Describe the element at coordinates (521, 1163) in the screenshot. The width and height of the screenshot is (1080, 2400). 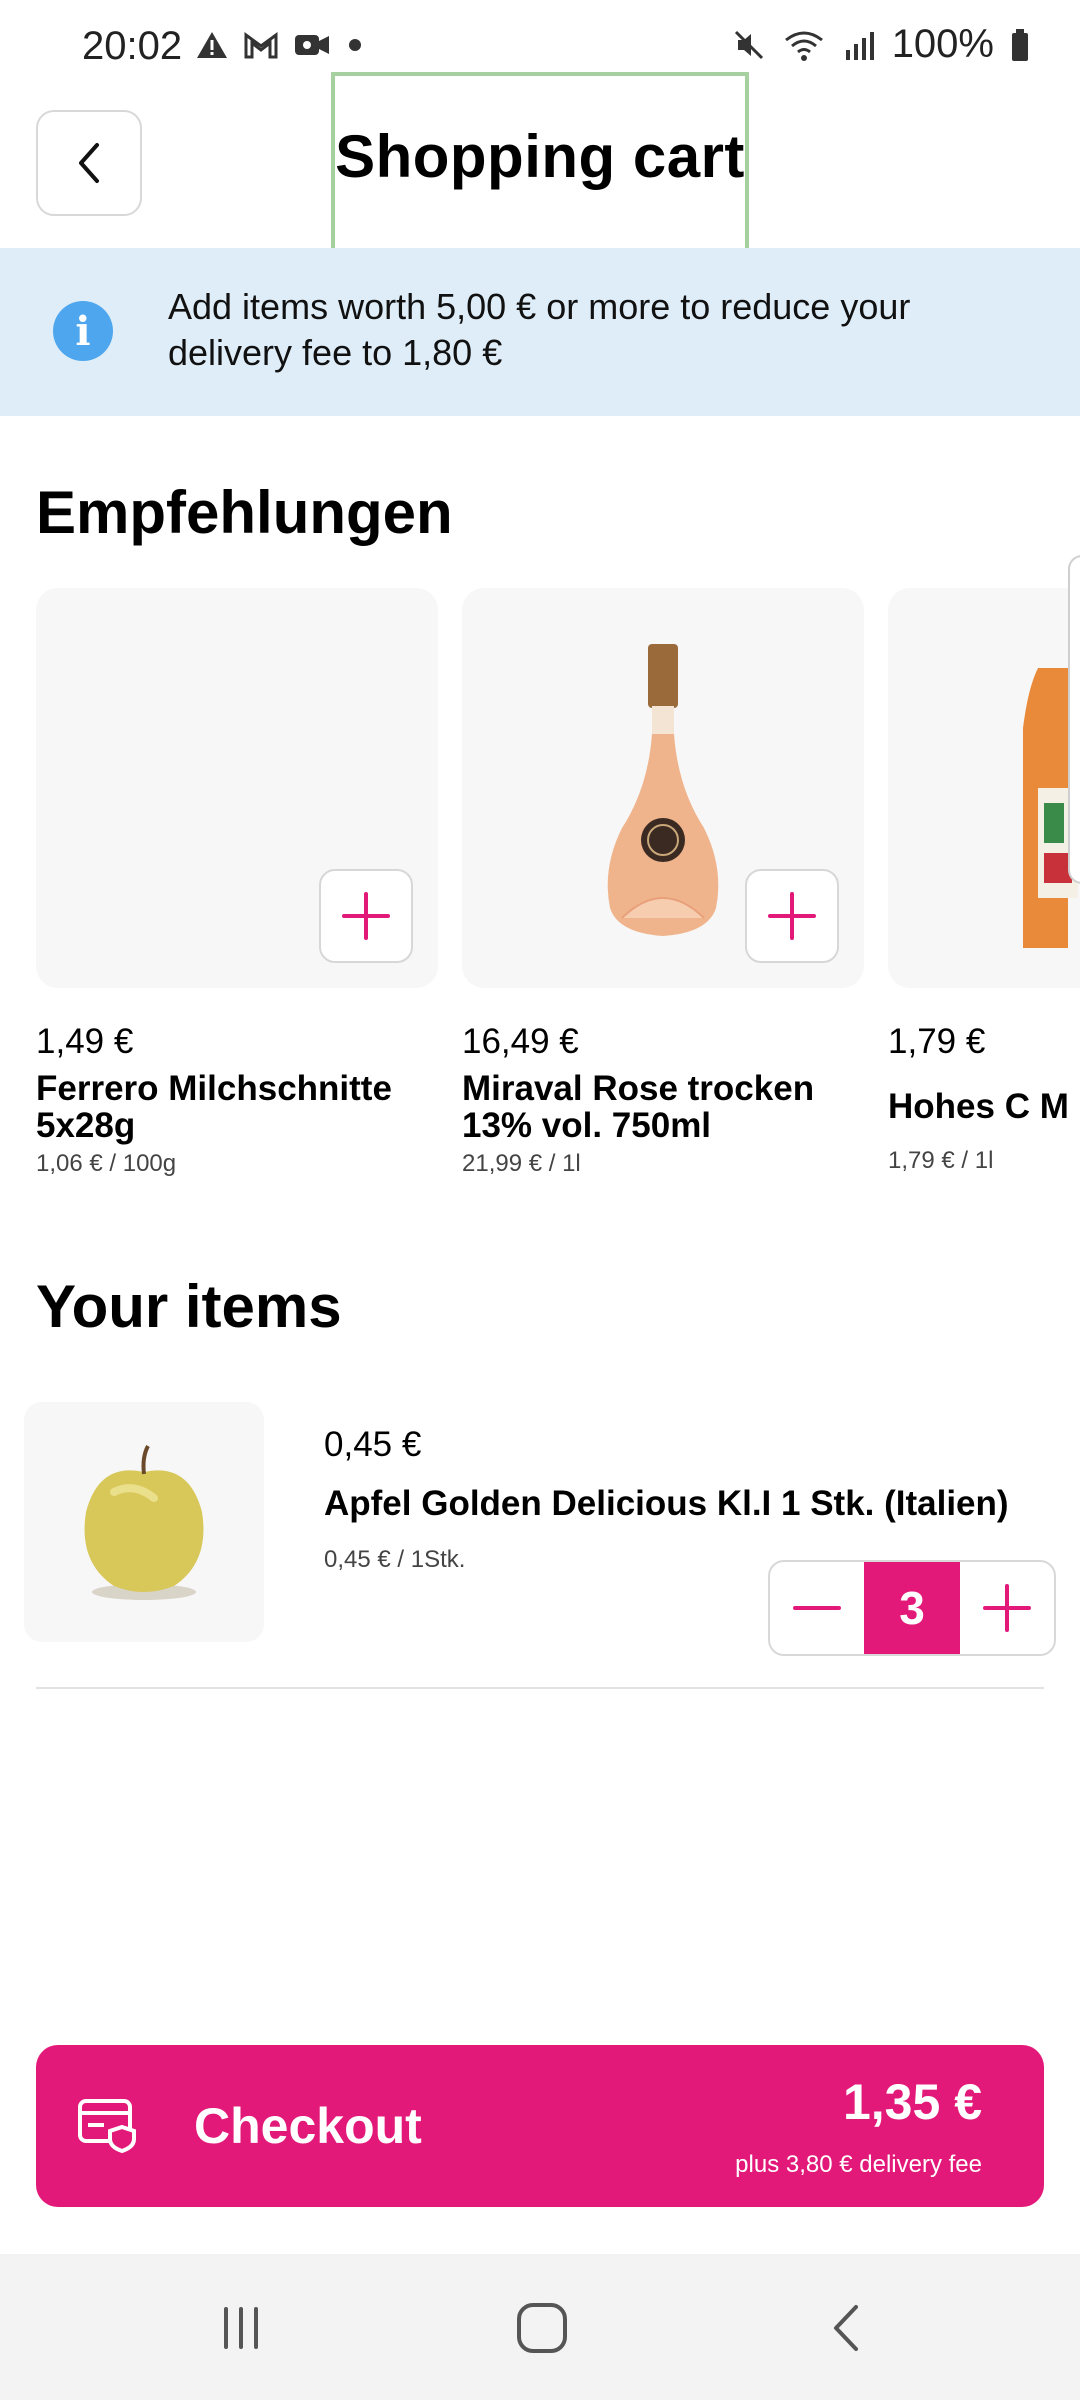
I see `product-unit-price: 21,99 € / 1l` at that location.